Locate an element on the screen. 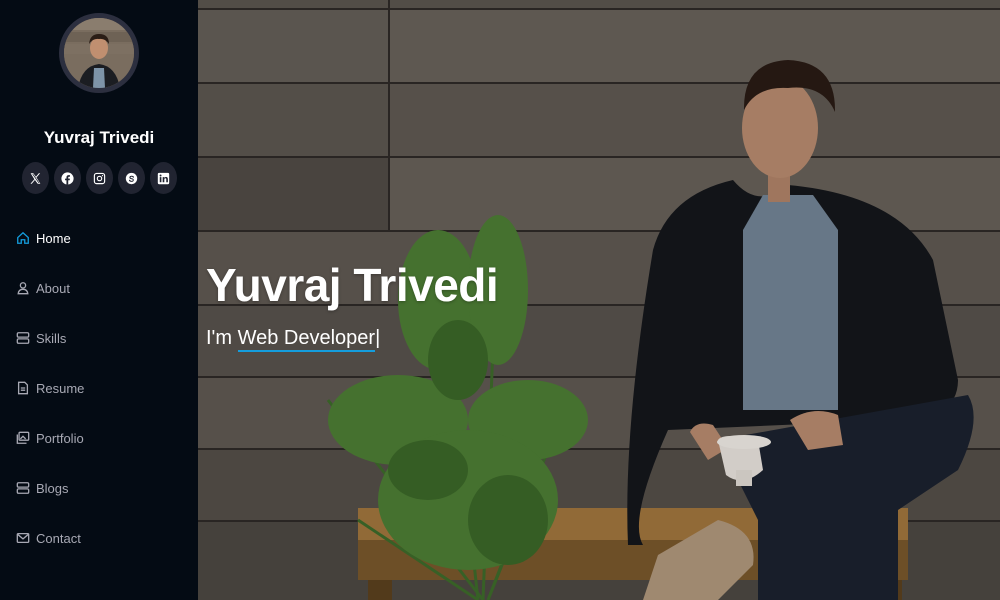  file-icon is located at coordinates (23, 388).